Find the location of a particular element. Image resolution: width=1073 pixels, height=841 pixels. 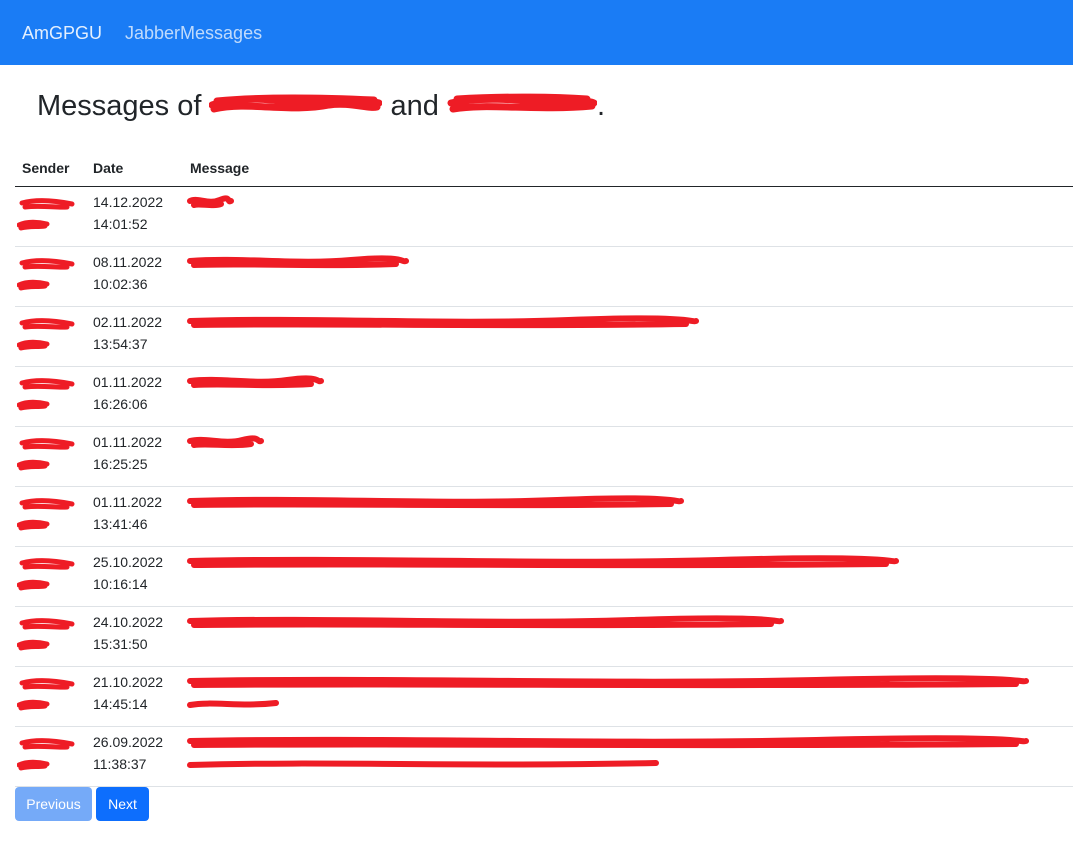

table-row: 01.11.2022 16:25:25 is located at coordinates (544, 456).